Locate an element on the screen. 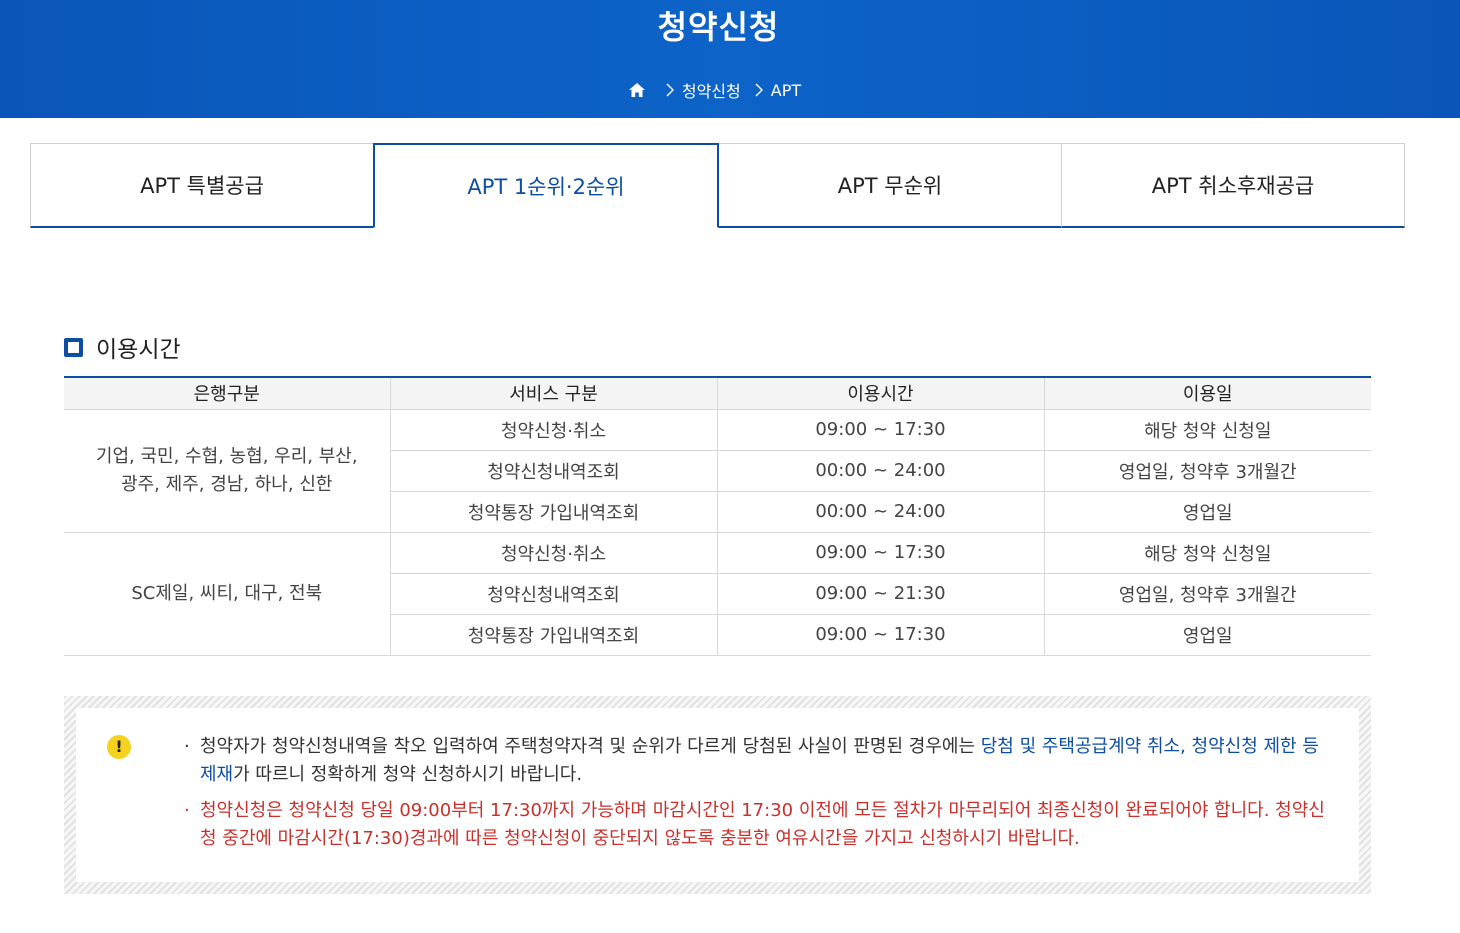 The width and height of the screenshot is (1460, 933). table-header-row: 은행구분 서비스 구분 이용시간 이용일 is located at coordinates (717, 393).